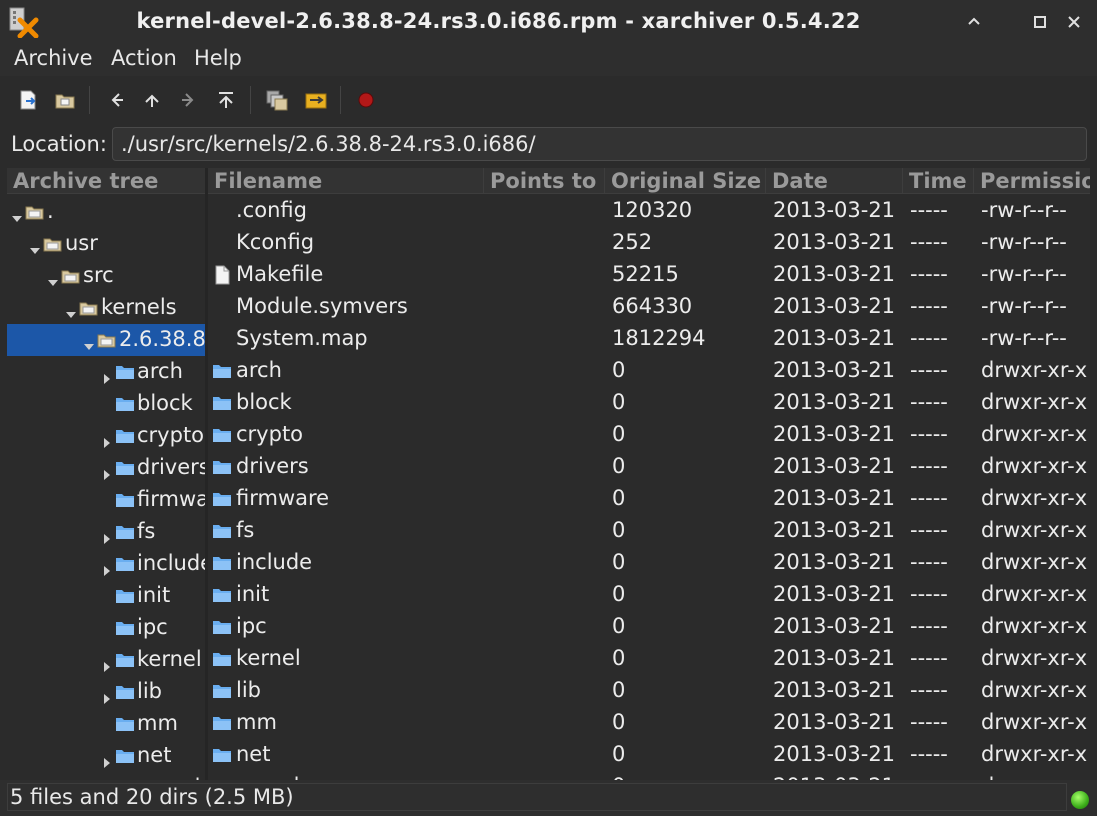 This screenshot has width=1097, height=816. I want to click on file-row: include 0 2013-03-21 ----- drwxr-xr-x, so click(649, 563).